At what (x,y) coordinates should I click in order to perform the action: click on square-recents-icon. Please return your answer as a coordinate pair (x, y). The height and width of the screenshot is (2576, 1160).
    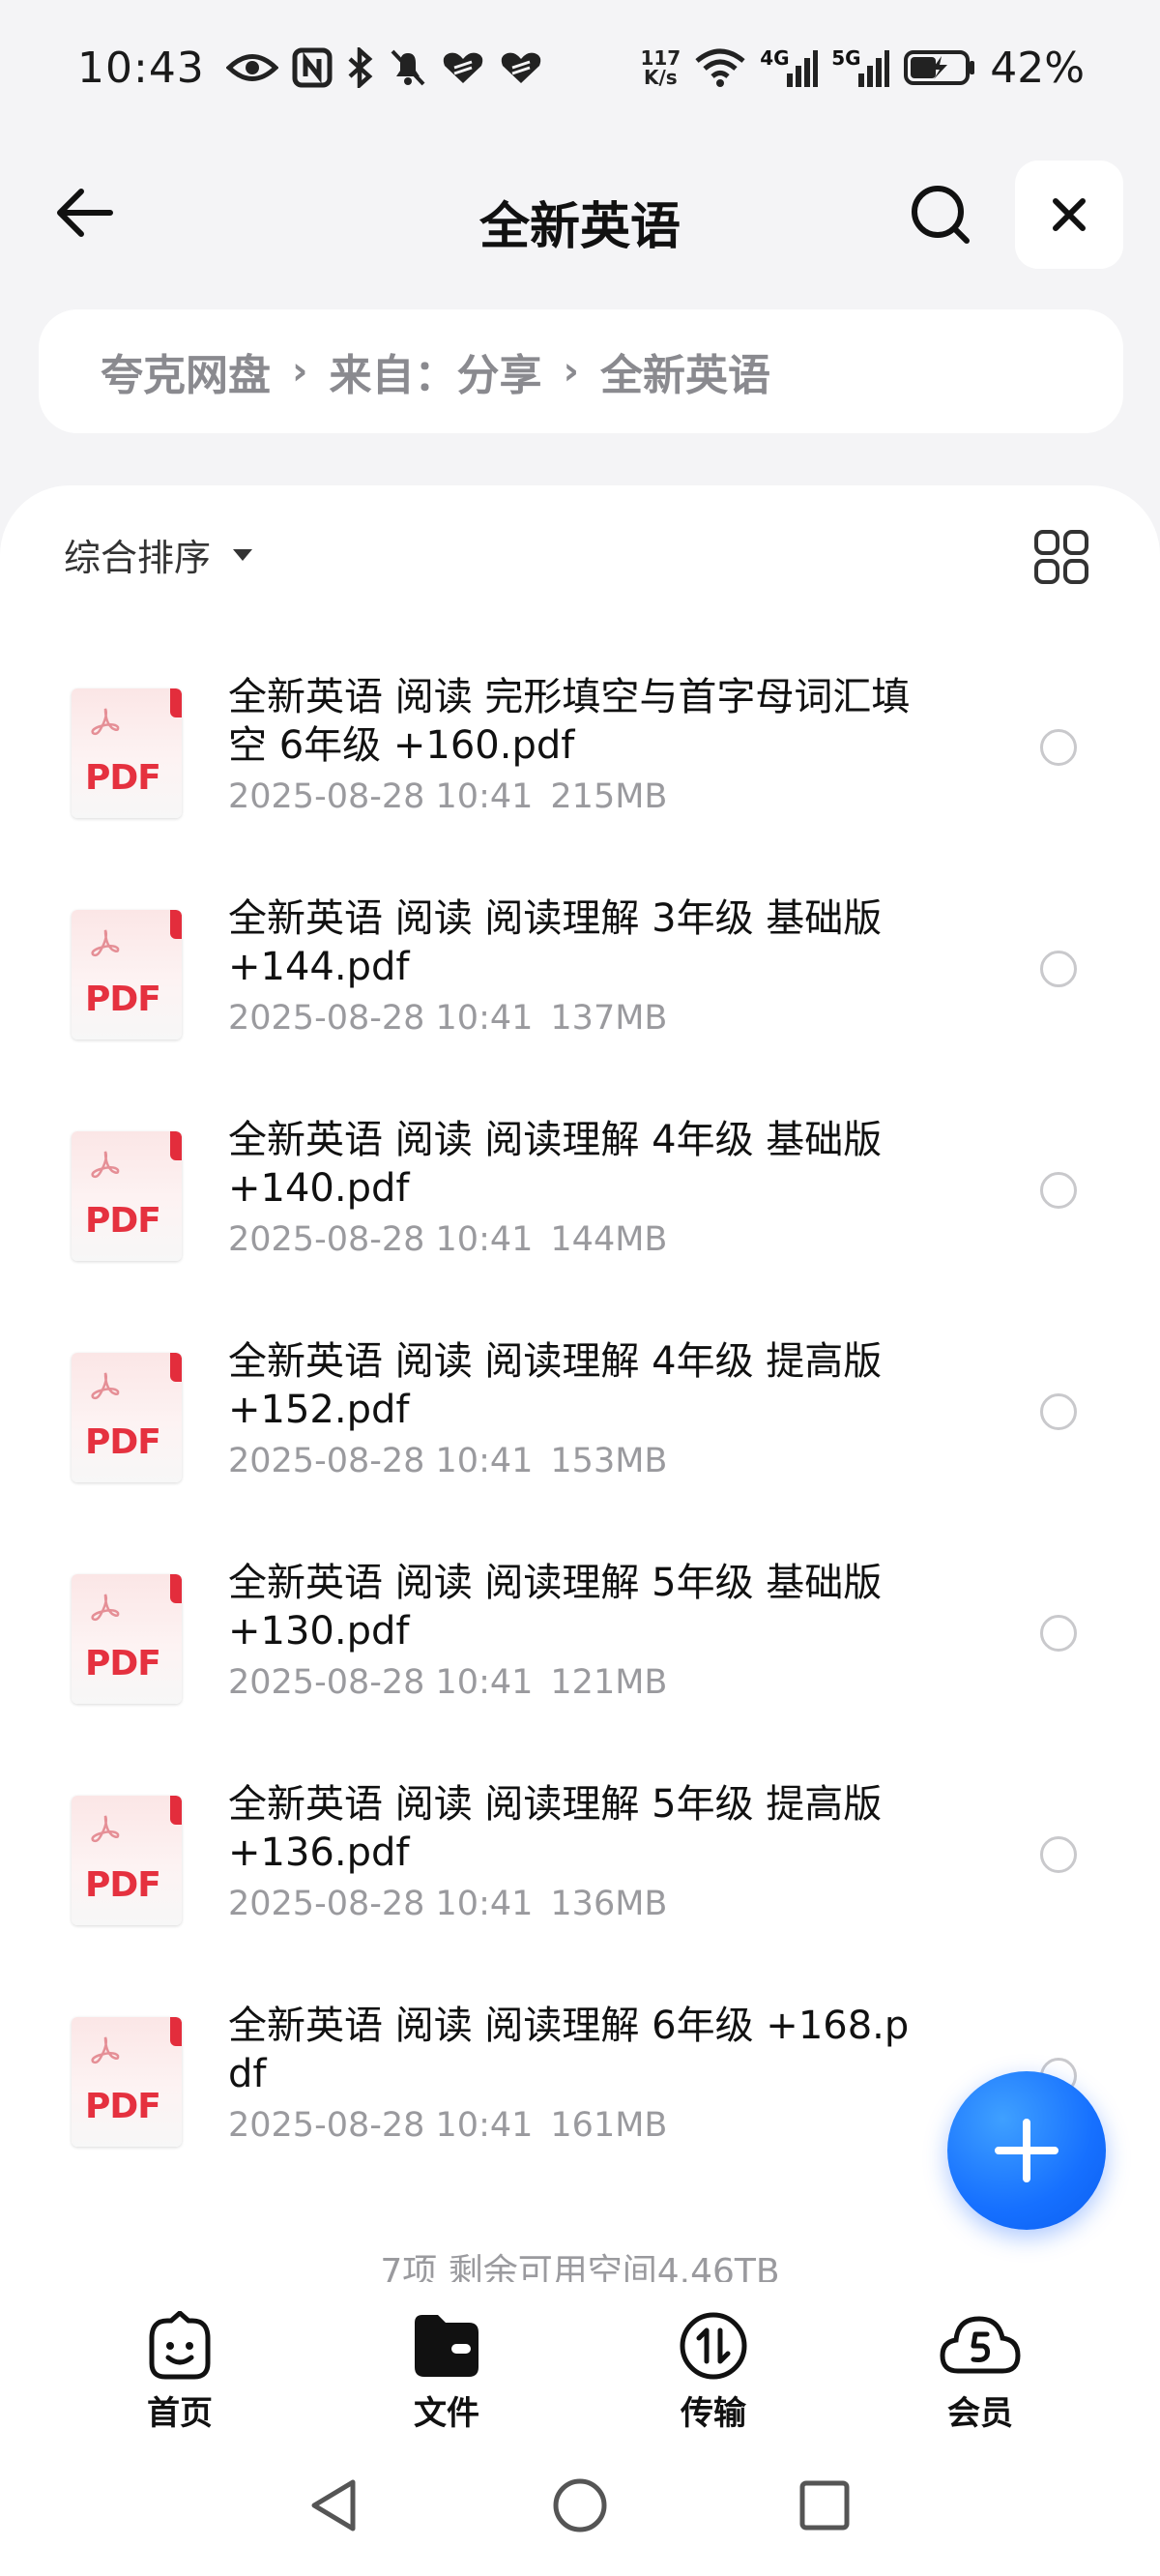
    Looking at the image, I should click on (825, 2505).